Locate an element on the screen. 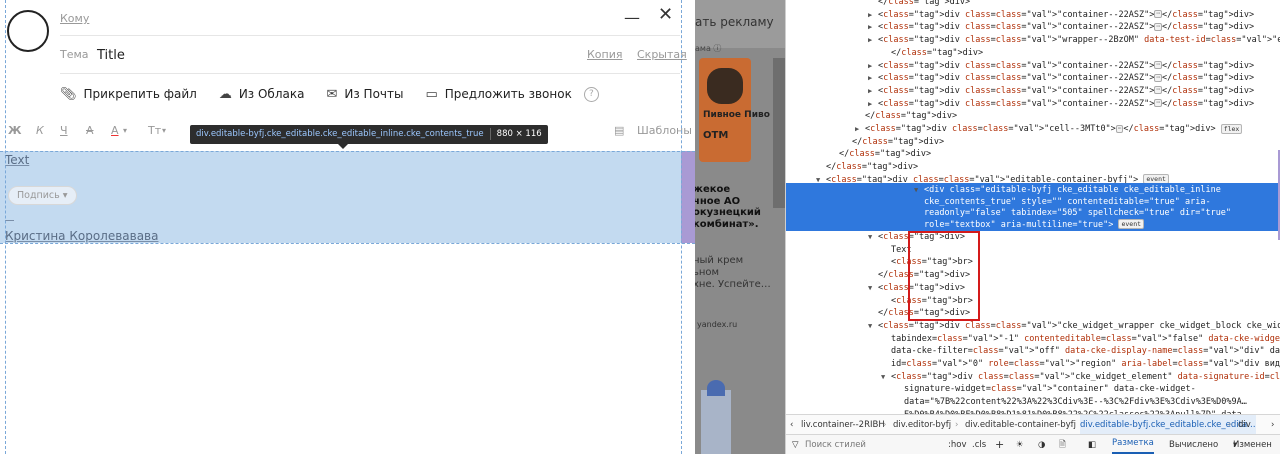  message-body-text: Text is located at coordinates (17, 160).